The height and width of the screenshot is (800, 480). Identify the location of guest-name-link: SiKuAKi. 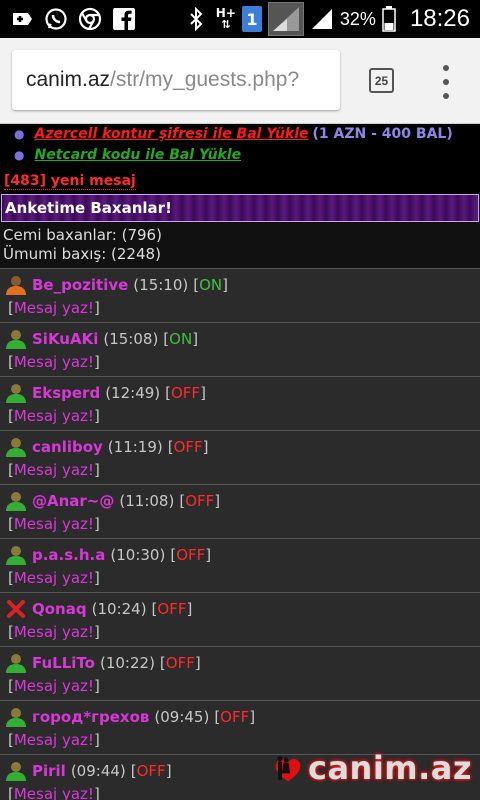
(65, 339).